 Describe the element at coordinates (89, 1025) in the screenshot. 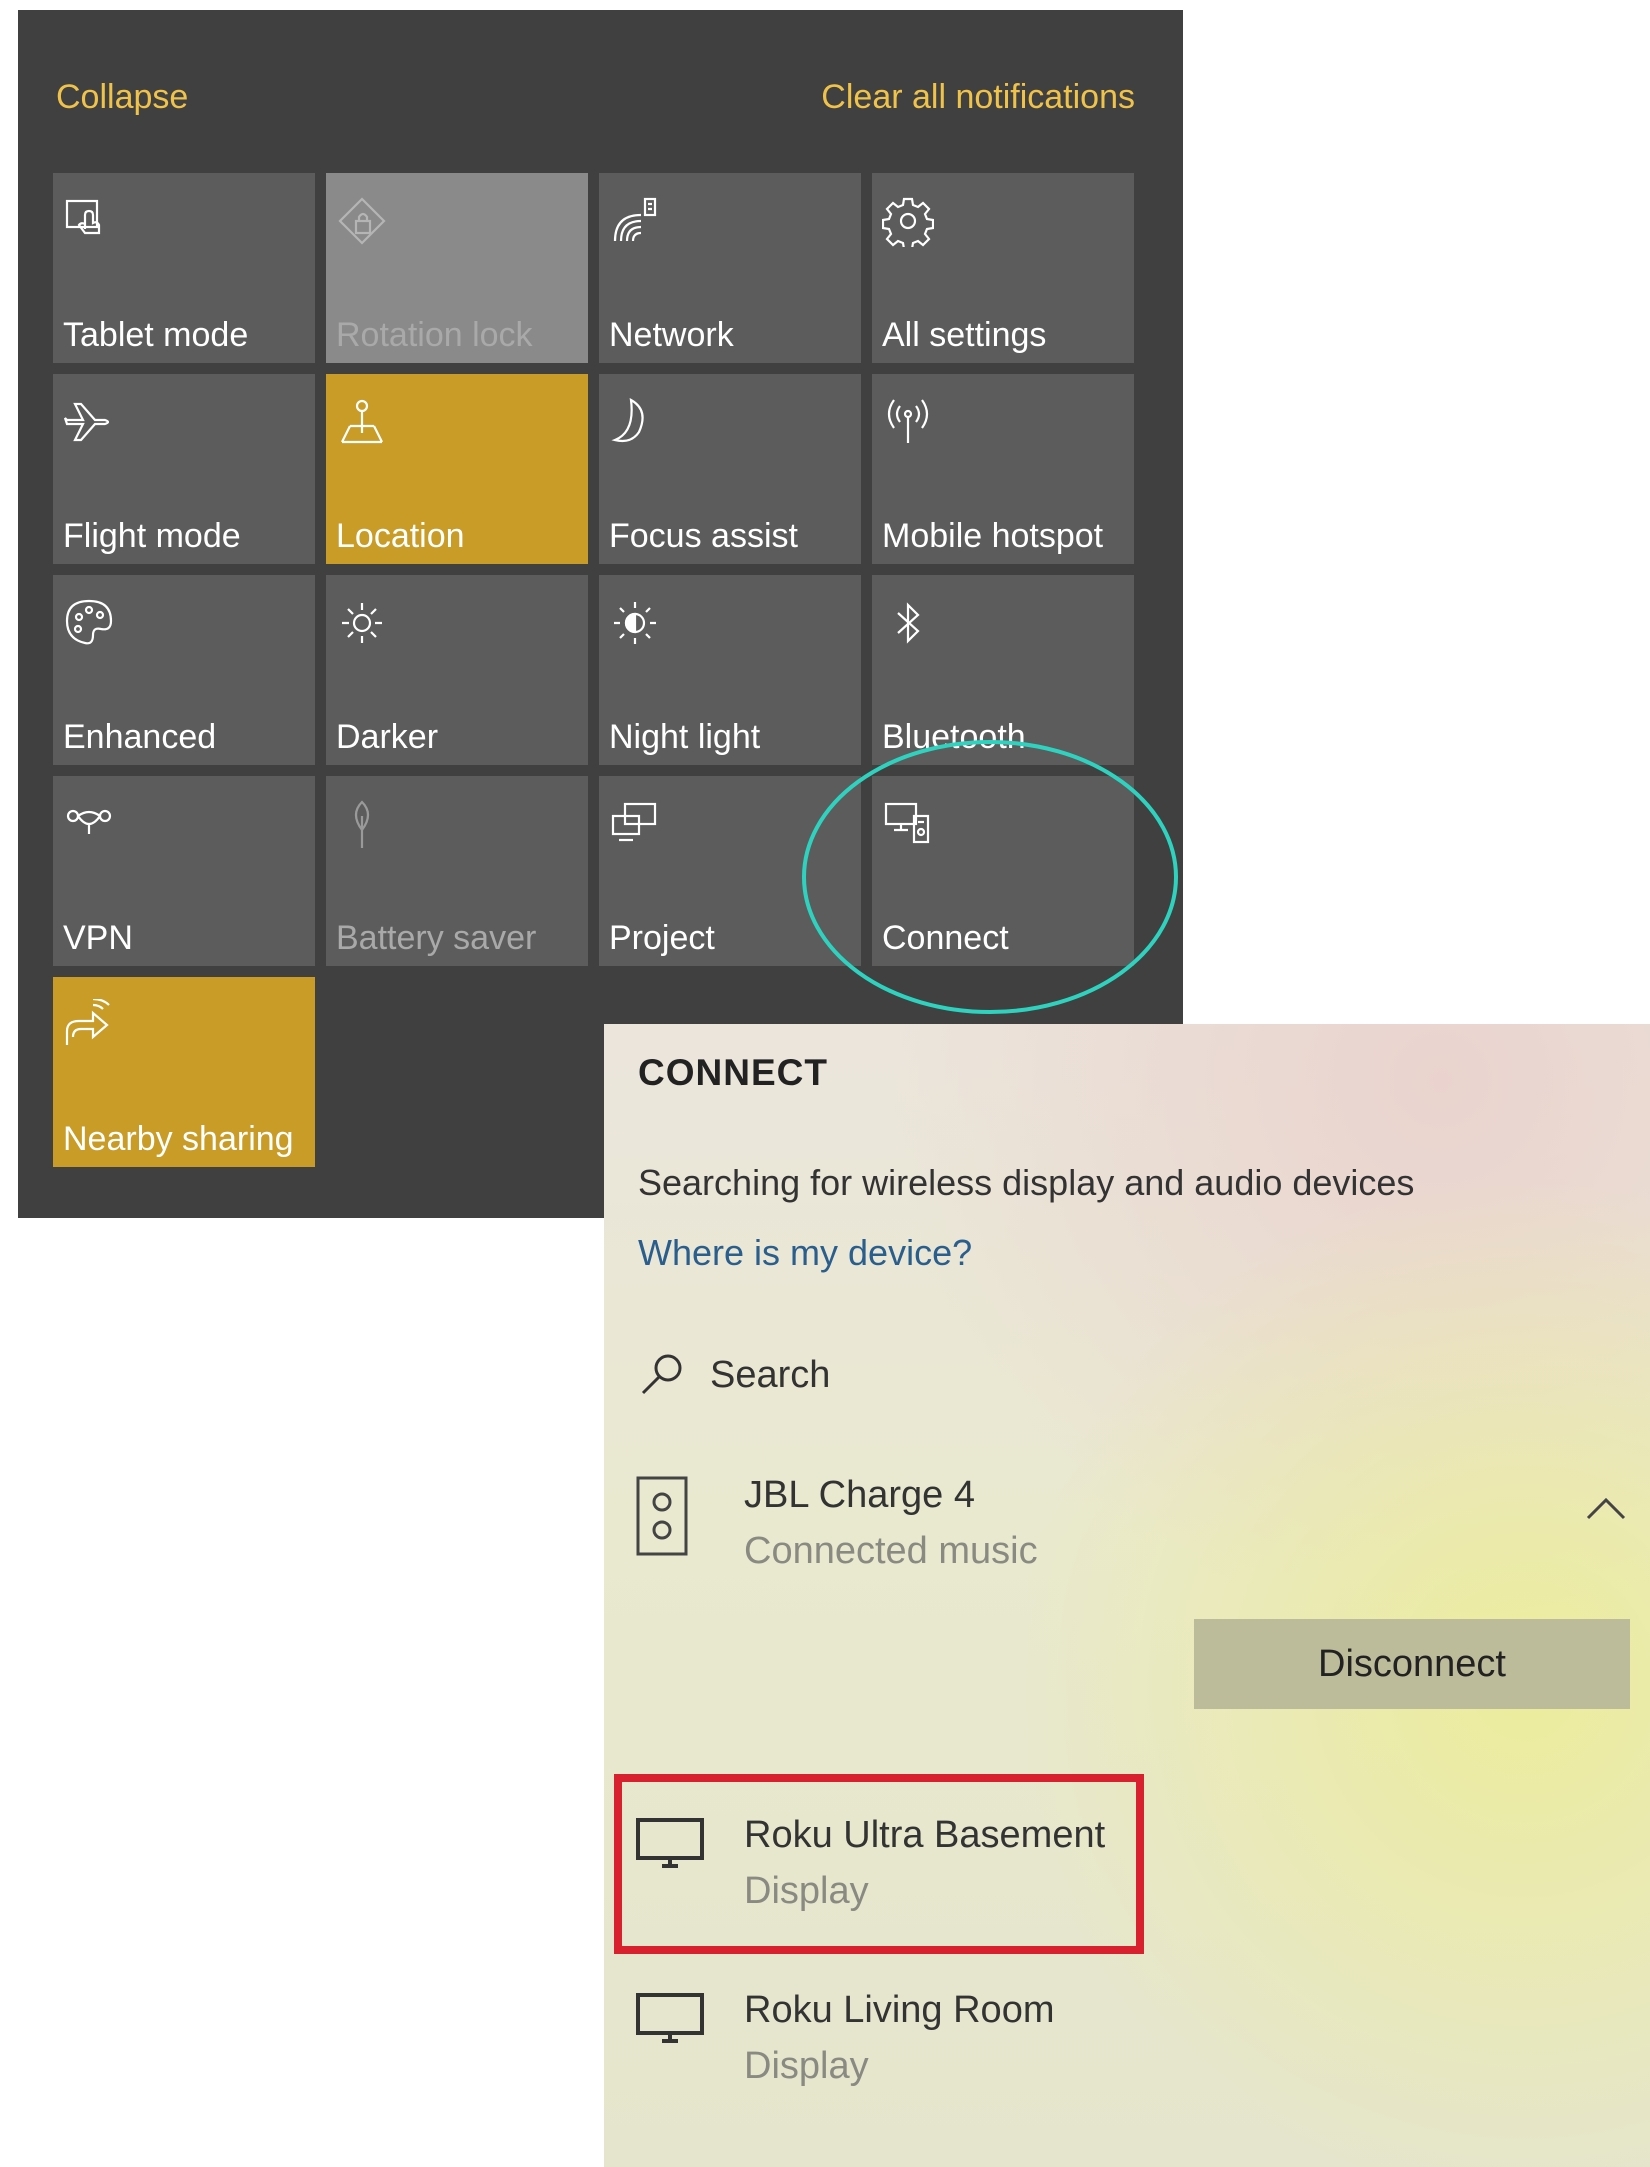

I see `nearby-sharing-icon` at that location.